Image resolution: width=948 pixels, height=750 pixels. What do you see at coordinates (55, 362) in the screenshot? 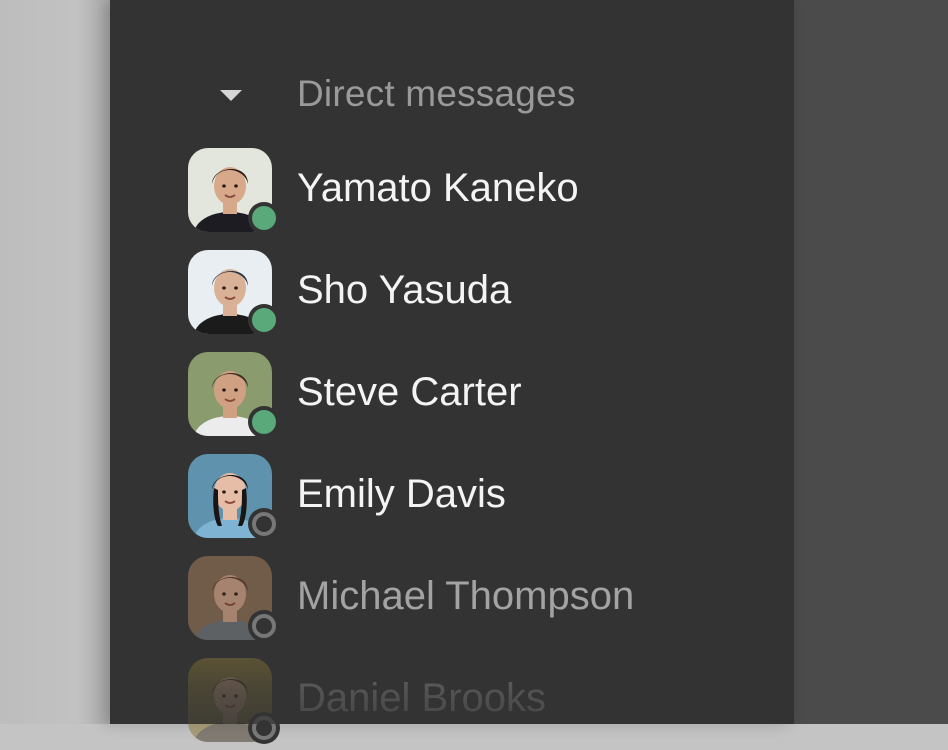
I see `background-left` at bounding box center [55, 362].